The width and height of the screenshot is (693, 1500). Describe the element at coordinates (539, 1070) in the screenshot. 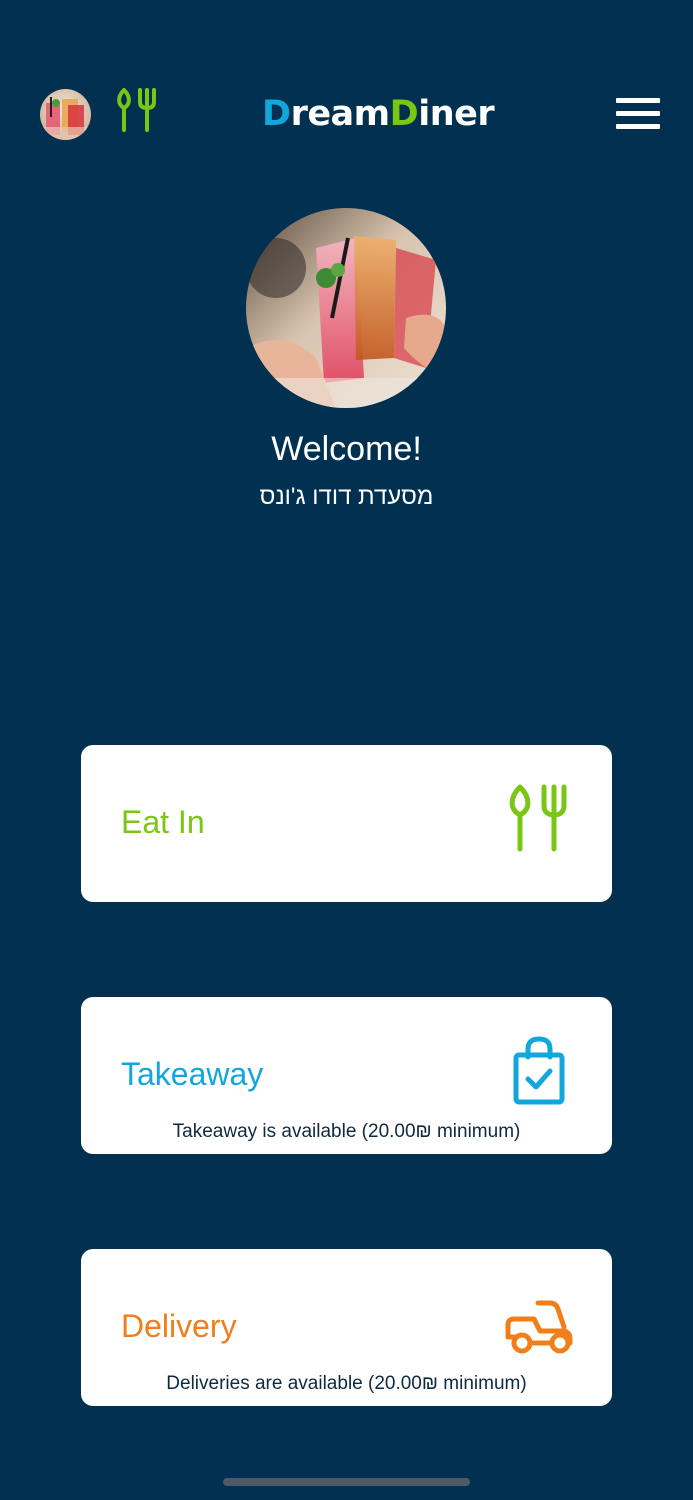

I see `shopping-bag-icon` at that location.